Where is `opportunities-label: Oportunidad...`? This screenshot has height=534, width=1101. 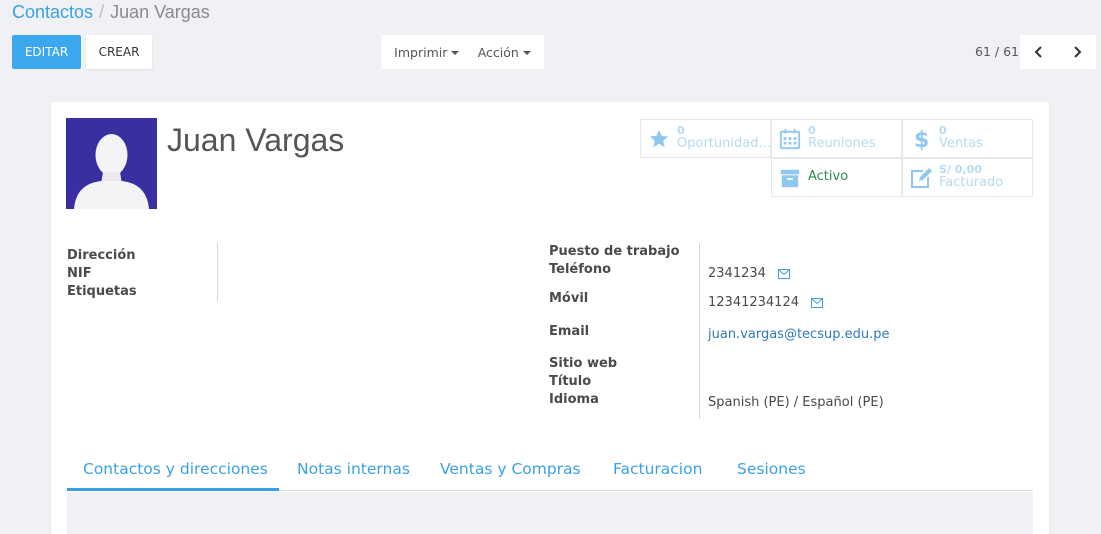
opportunities-label: Oportunidad... is located at coordinates (723, 144).